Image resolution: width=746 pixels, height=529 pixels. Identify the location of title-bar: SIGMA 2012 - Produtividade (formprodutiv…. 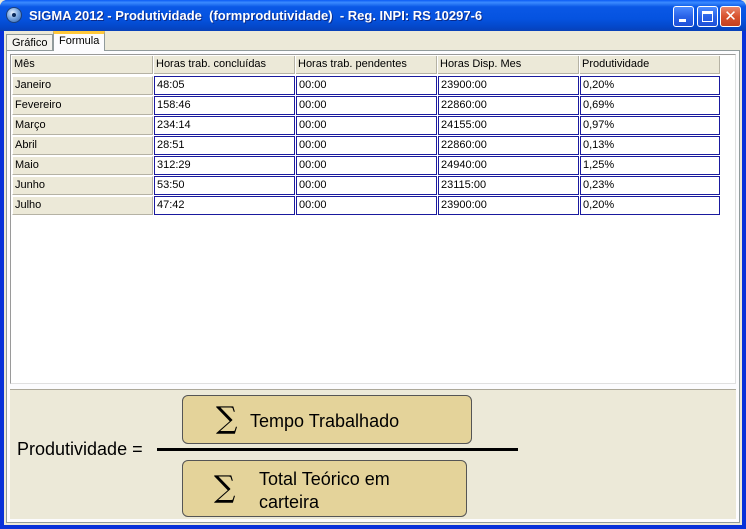
(373, 15).